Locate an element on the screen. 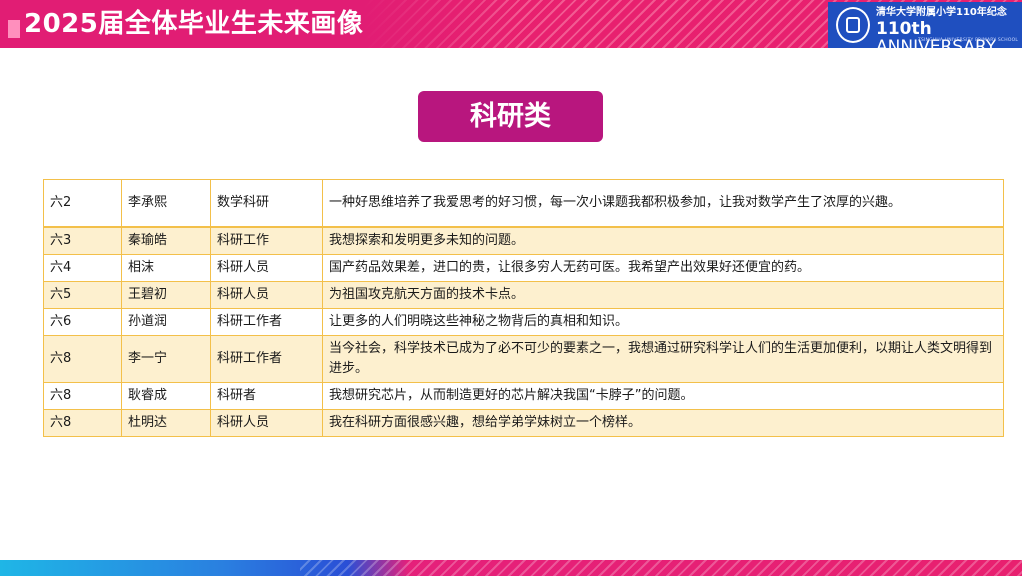 This screenshot has height=576, width=1022. header-accent-mark is located at coordinates (14, 29).